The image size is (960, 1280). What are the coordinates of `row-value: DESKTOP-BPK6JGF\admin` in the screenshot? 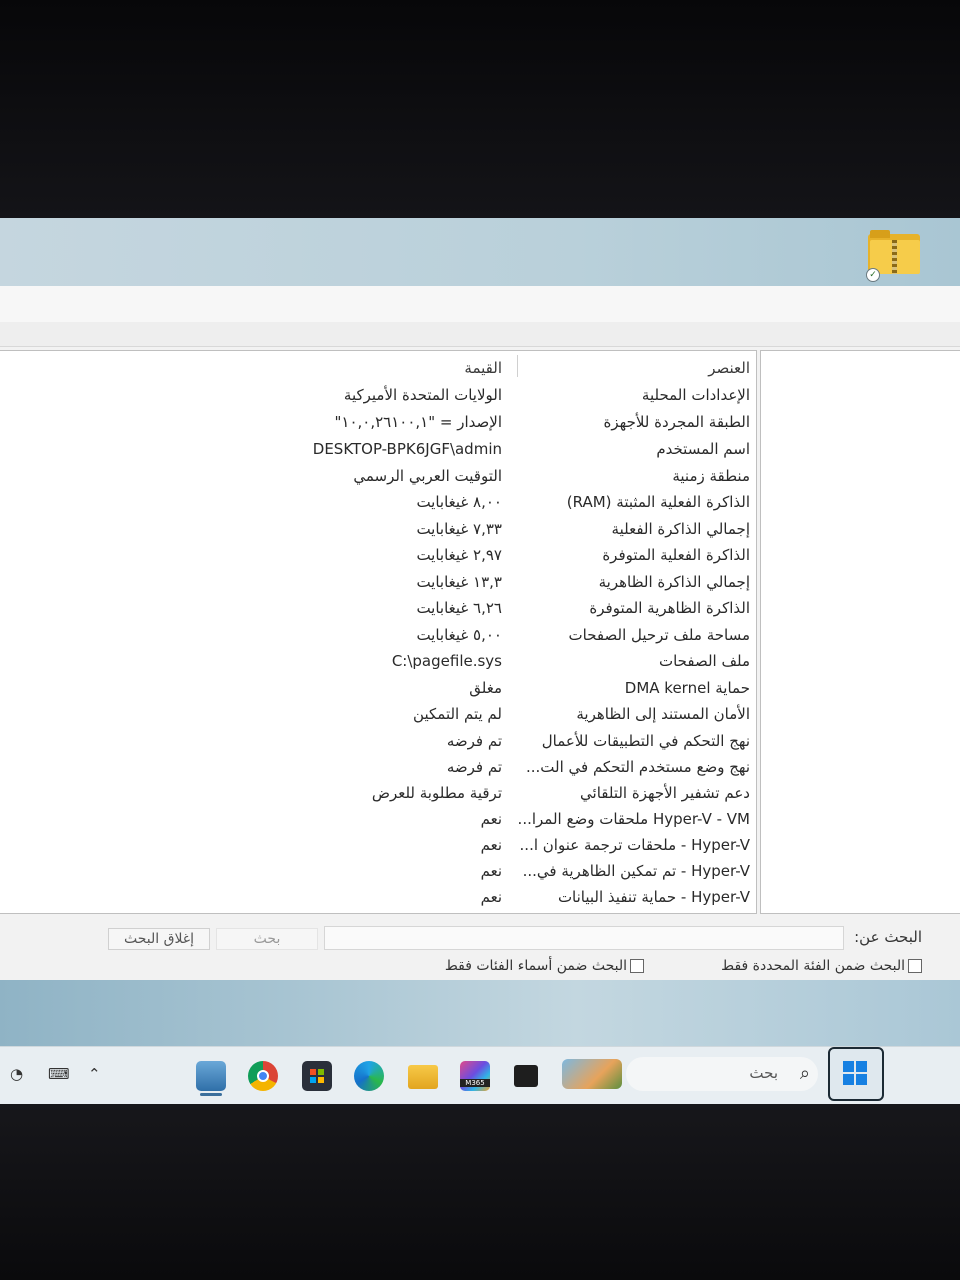 It's located at (407, 449).